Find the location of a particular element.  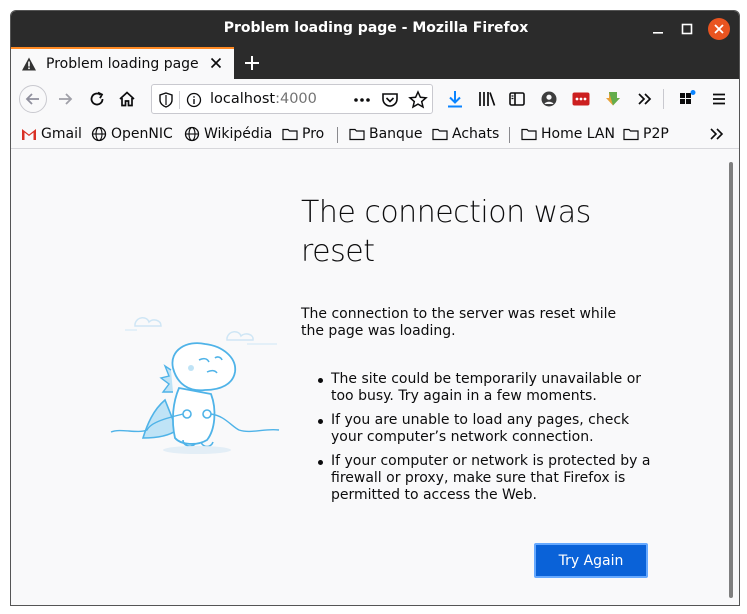

close-icon is located at coordinates (719, 29).